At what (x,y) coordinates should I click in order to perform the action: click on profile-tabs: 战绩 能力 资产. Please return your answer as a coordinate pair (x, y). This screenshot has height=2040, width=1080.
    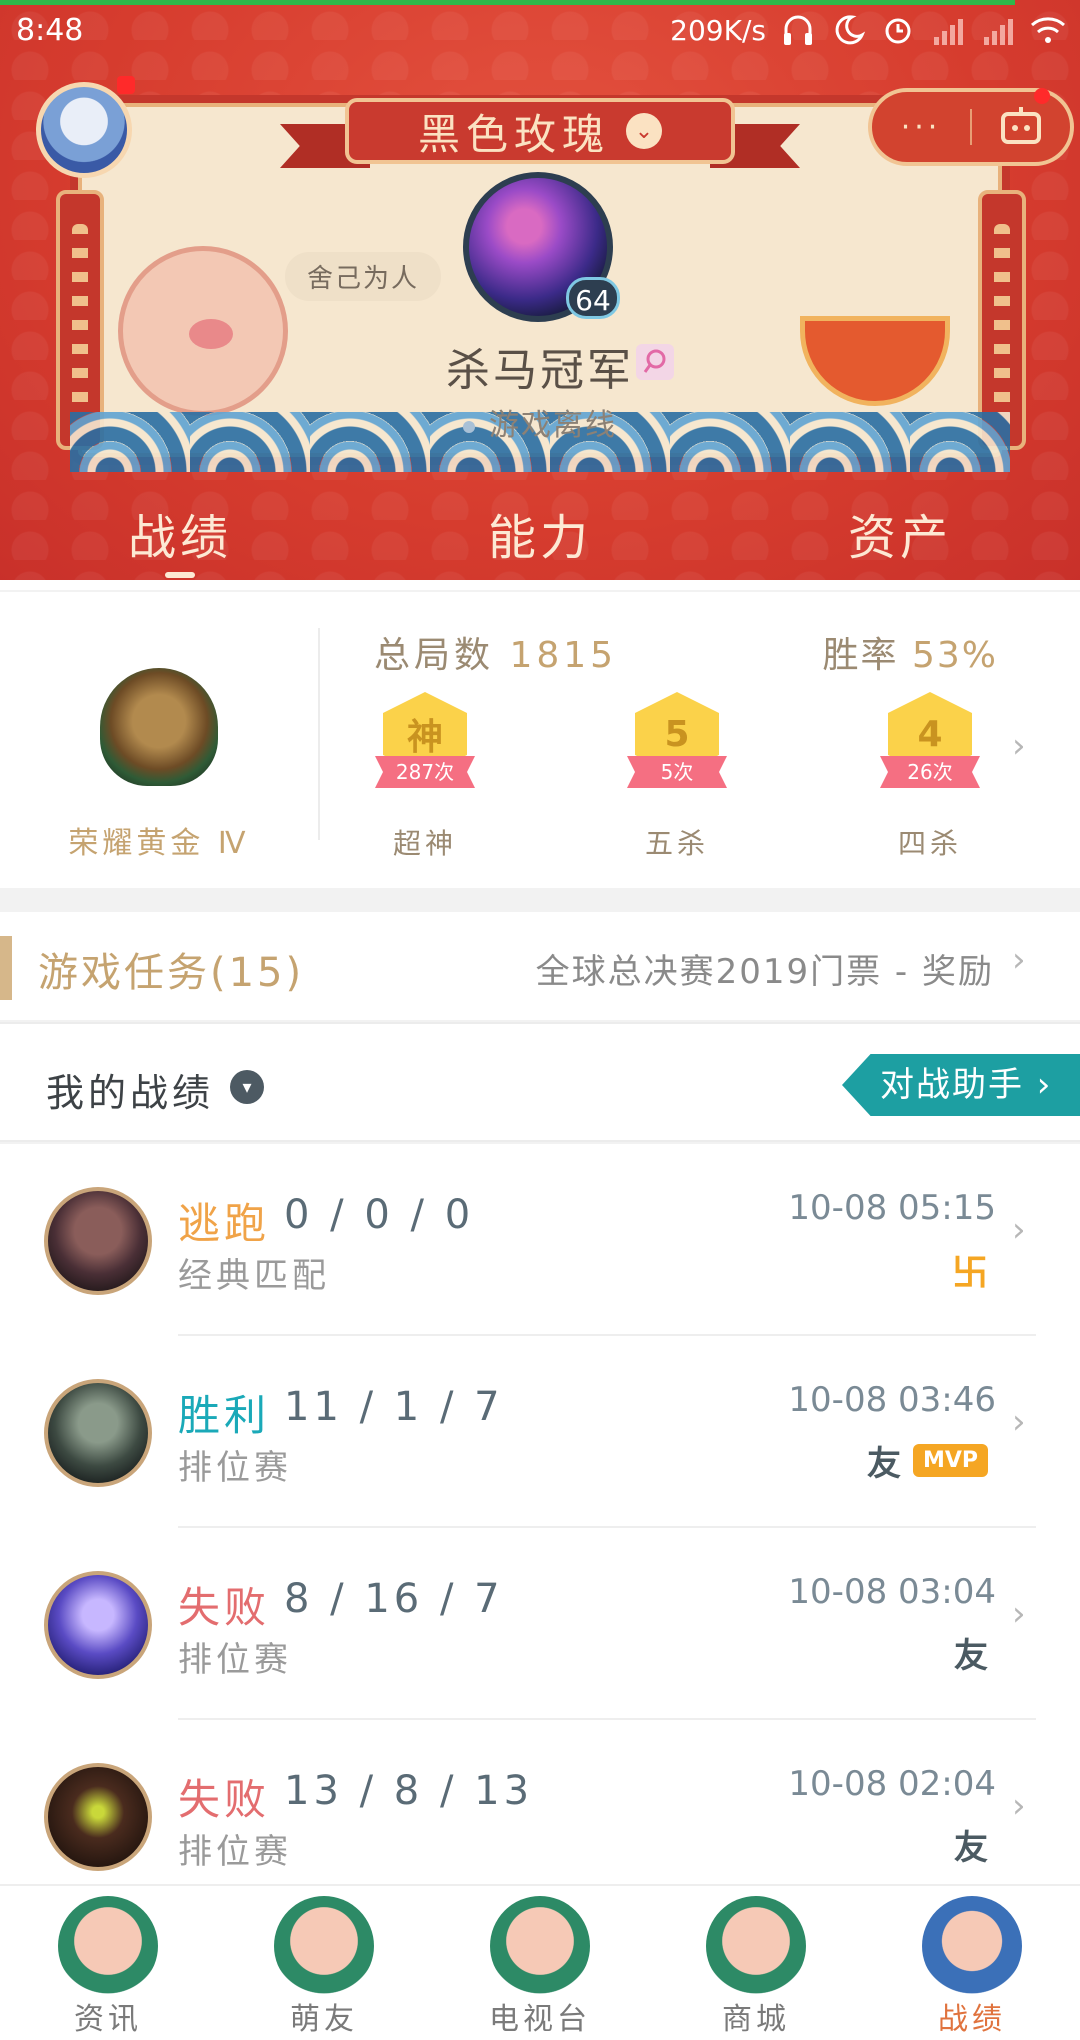
    Looking at the image, I should click on (540, 533).